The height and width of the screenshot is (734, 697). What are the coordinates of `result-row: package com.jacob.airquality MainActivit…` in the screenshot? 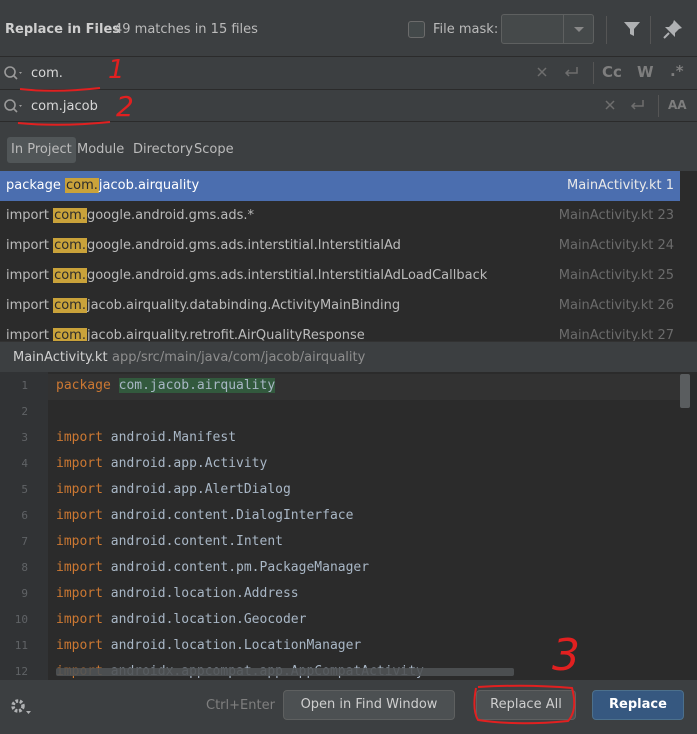 It's located at (340, 186).